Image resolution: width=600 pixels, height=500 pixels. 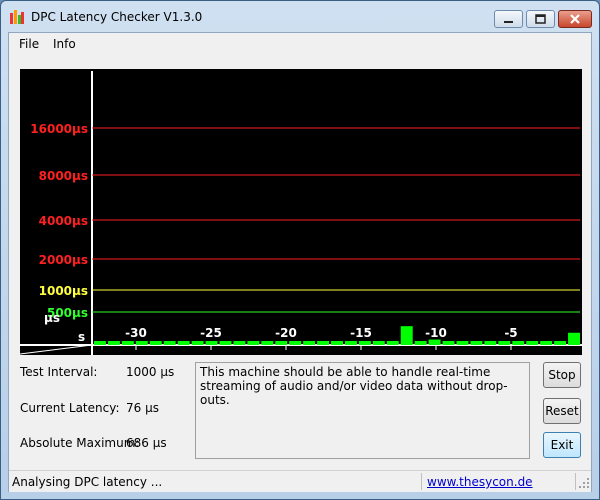 I want to click on maximize-button, so click(x=540, y=19).